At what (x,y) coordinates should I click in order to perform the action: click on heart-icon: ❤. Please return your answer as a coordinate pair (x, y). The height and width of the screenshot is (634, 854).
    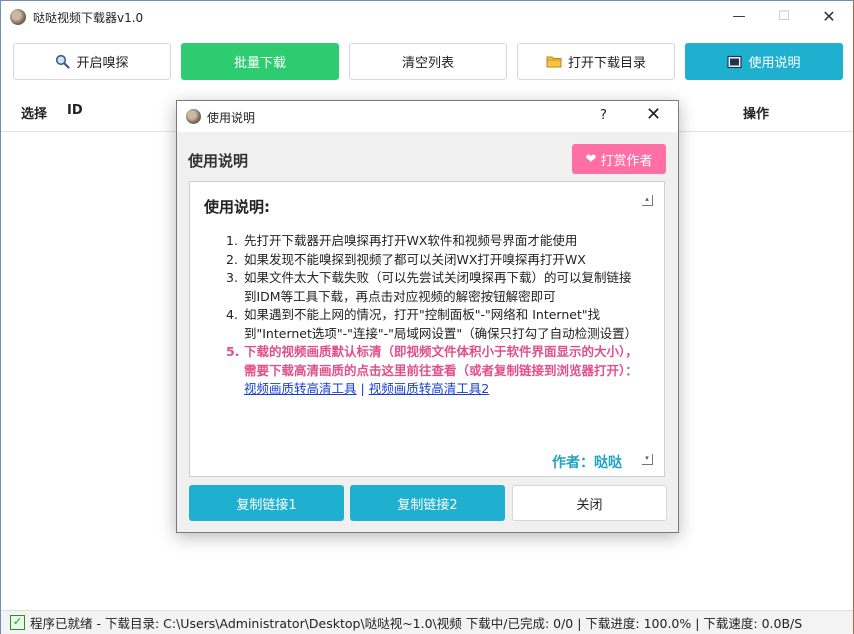
    Looking at the image, I should click on (591, 159).